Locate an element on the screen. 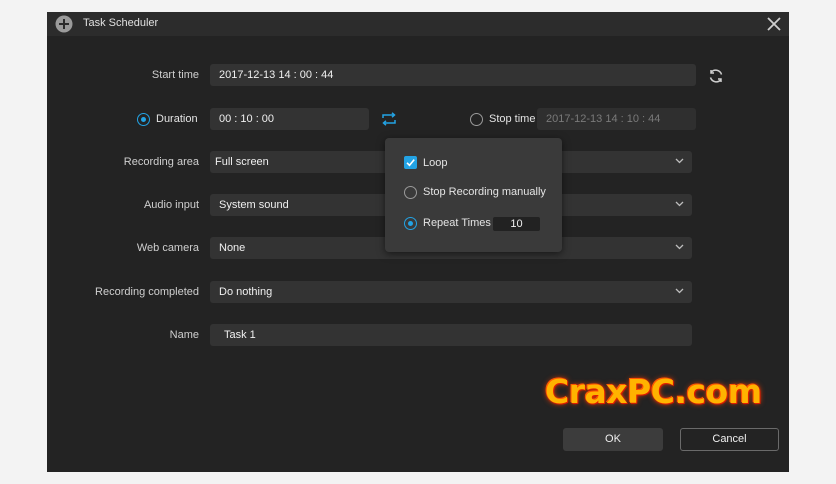  repeat-times-label: Repeat Times is located at coordinates (457, 223).